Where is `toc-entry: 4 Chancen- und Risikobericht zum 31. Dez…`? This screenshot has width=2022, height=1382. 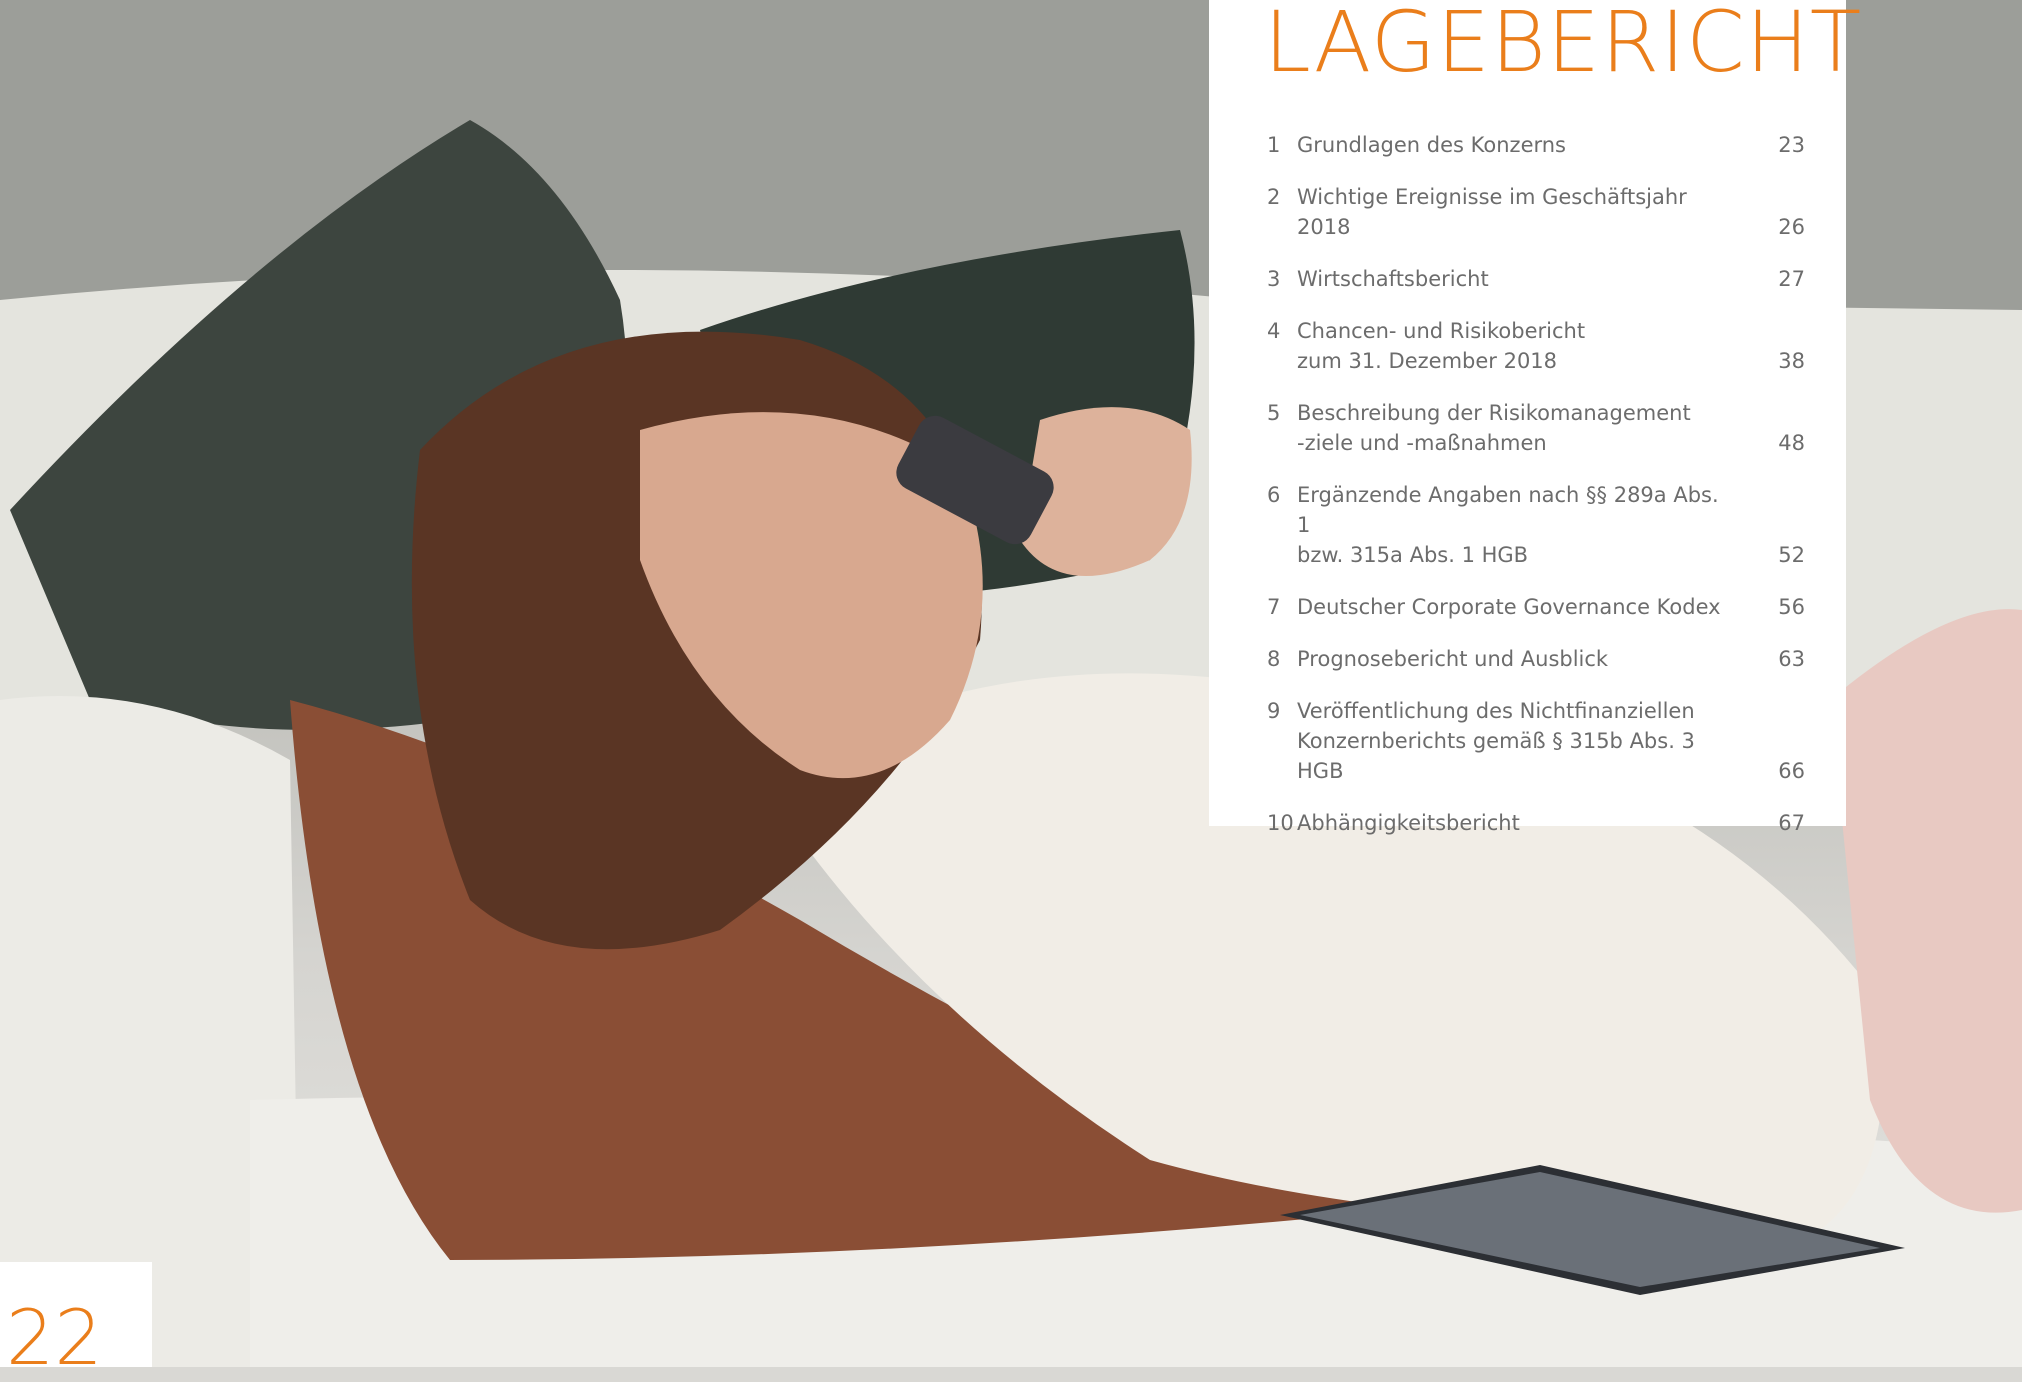
toc-entry: 4 Chancen- und Risikobericht zum 31. Dez… is located at coordinates (1536, 346).